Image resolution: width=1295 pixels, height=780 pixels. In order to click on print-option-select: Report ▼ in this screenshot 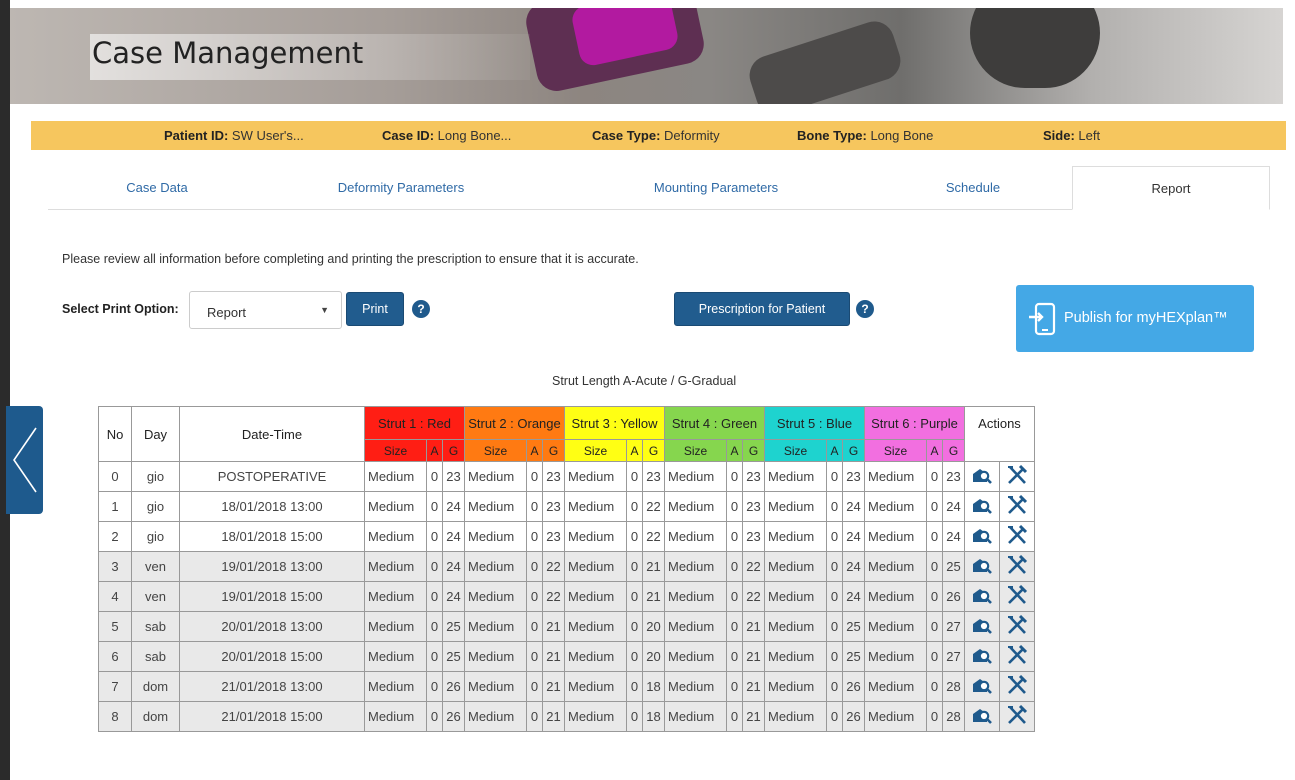, I will do `click(265, 310)`.